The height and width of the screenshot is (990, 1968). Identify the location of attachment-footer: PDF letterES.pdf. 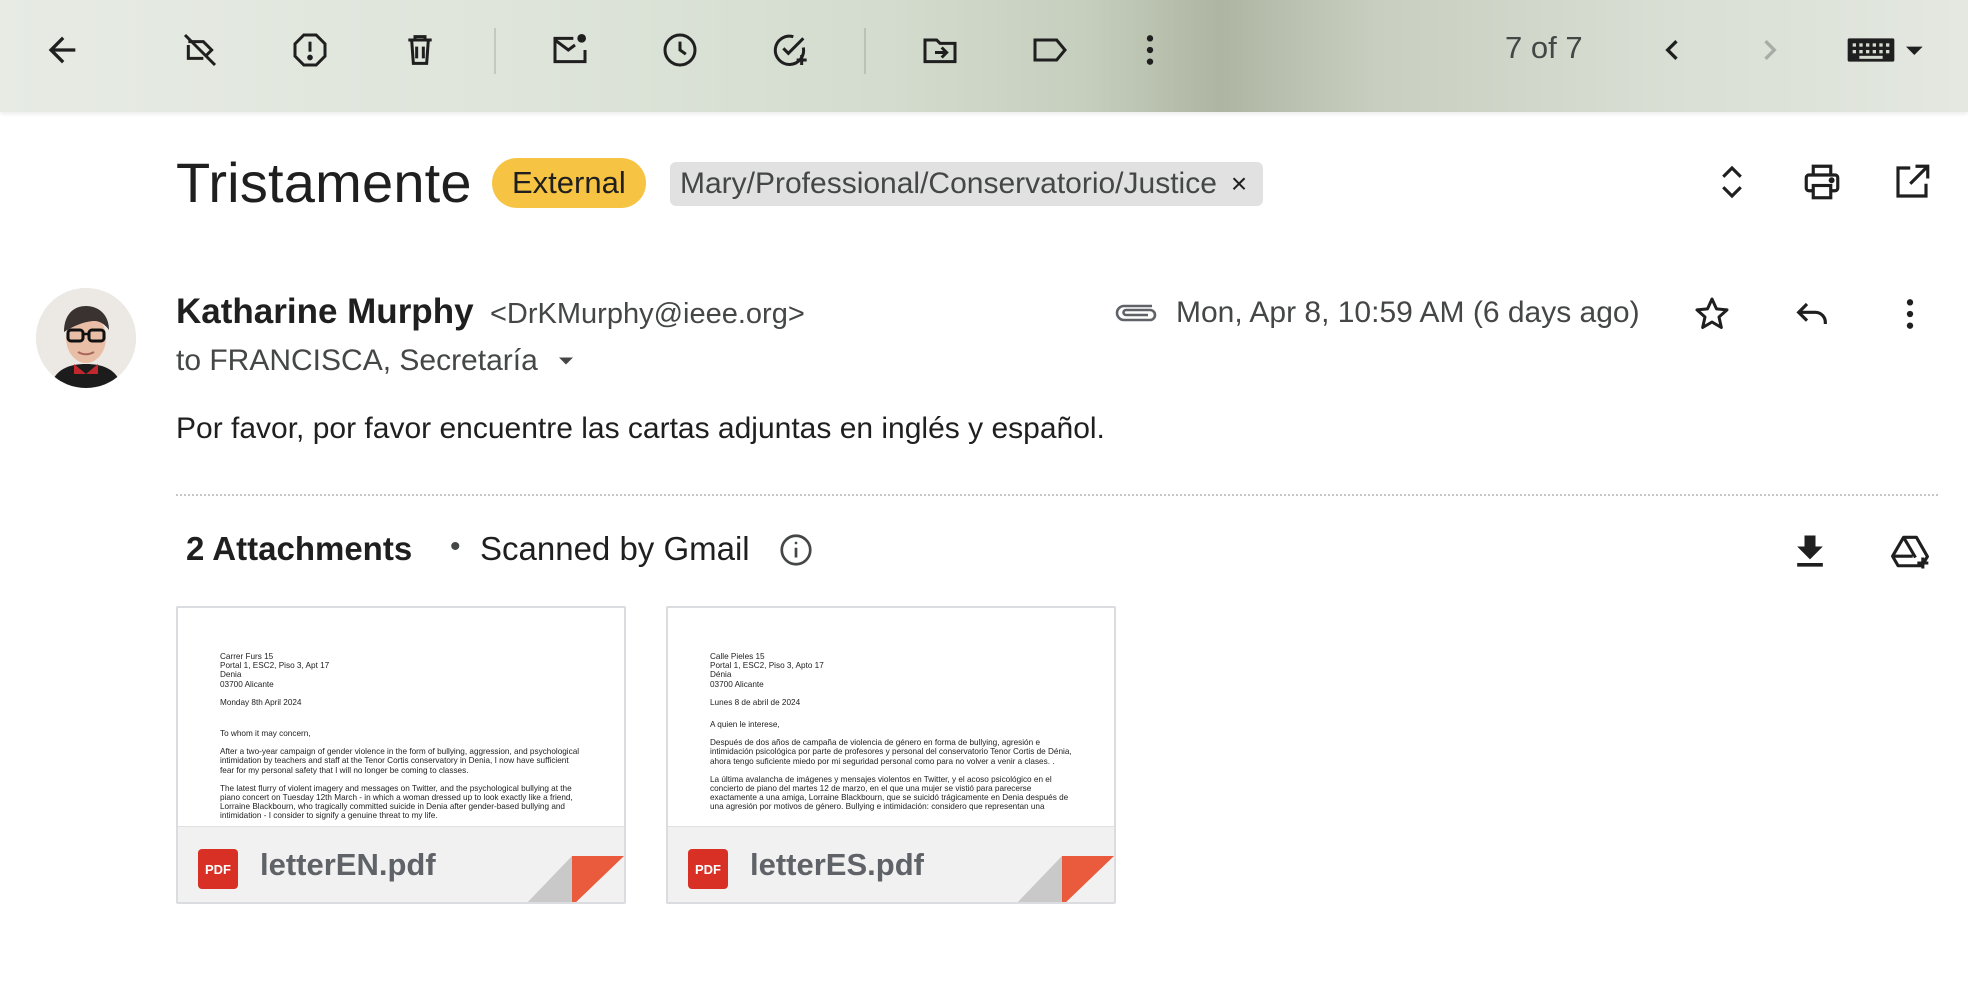
(891, 864).